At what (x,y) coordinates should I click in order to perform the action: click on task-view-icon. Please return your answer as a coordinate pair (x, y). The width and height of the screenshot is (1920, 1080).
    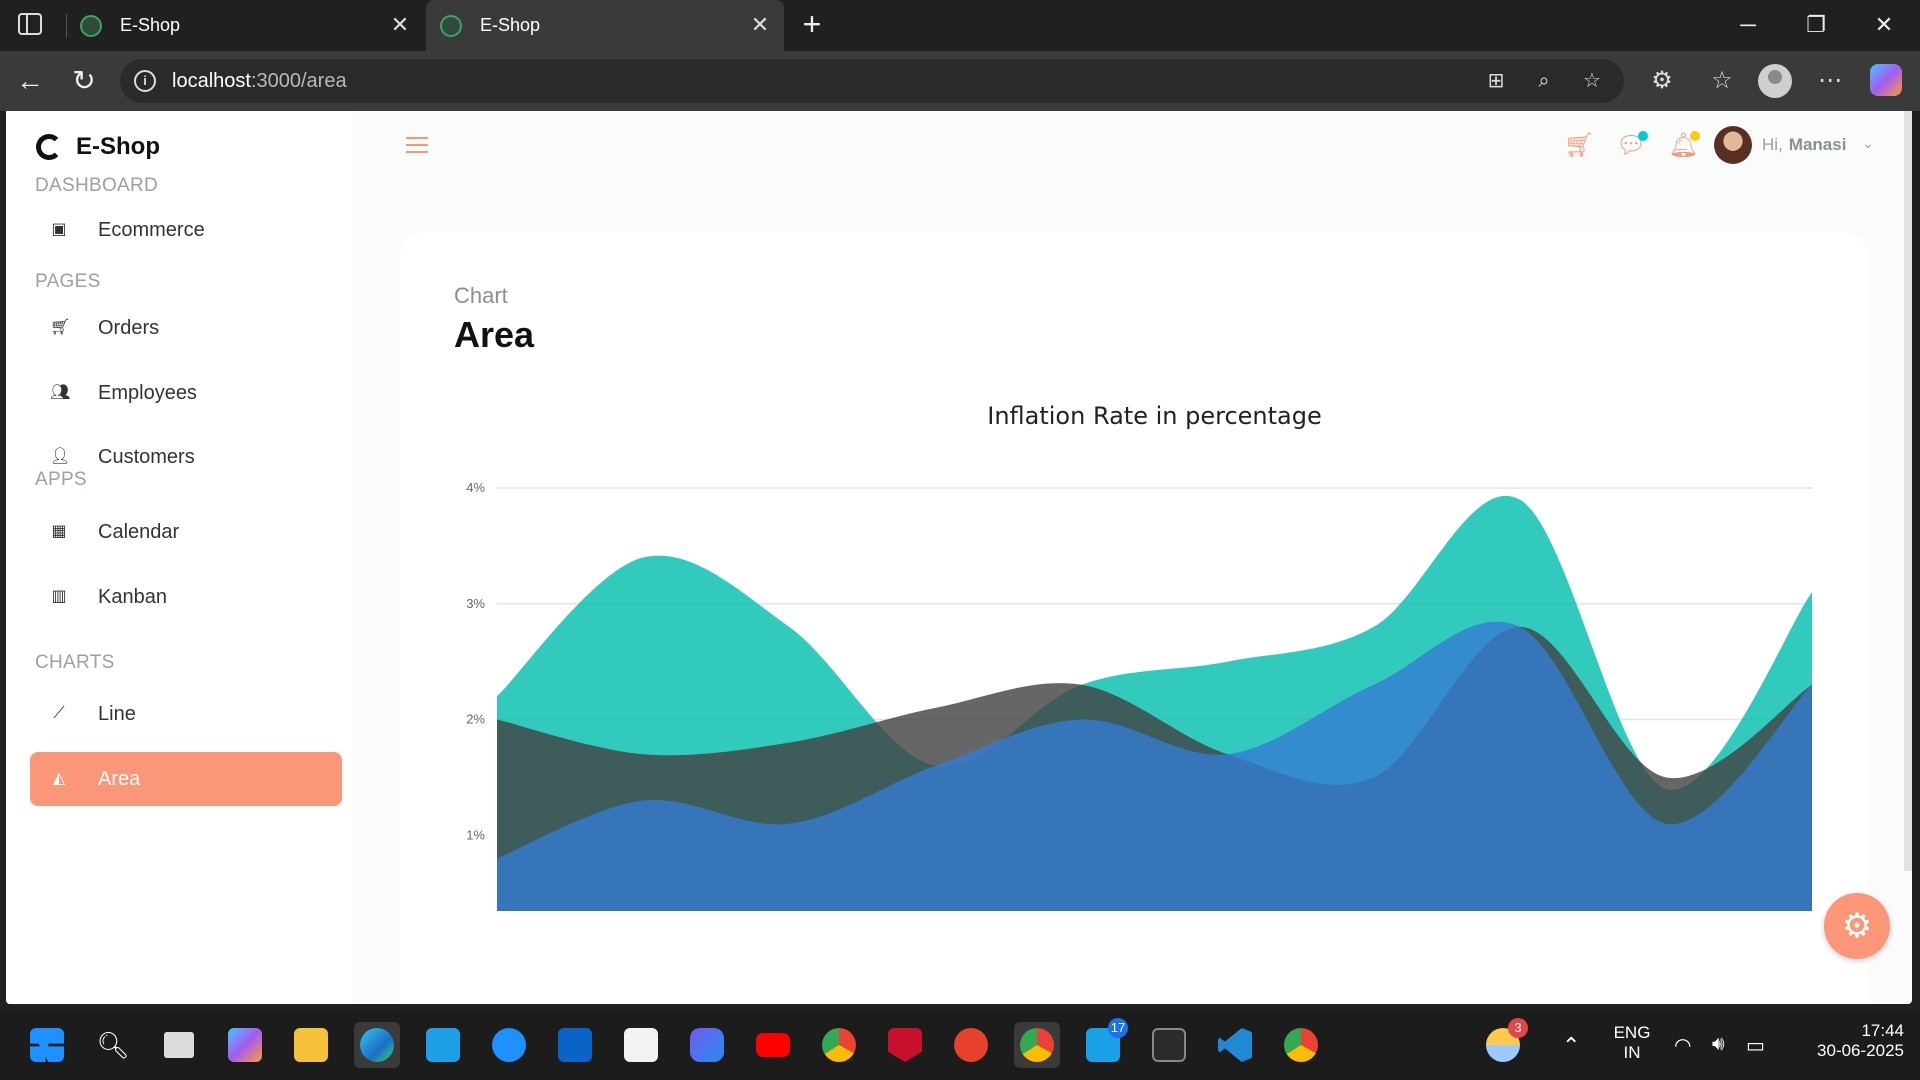
    Looking at the image, I should click on (179, 1045).